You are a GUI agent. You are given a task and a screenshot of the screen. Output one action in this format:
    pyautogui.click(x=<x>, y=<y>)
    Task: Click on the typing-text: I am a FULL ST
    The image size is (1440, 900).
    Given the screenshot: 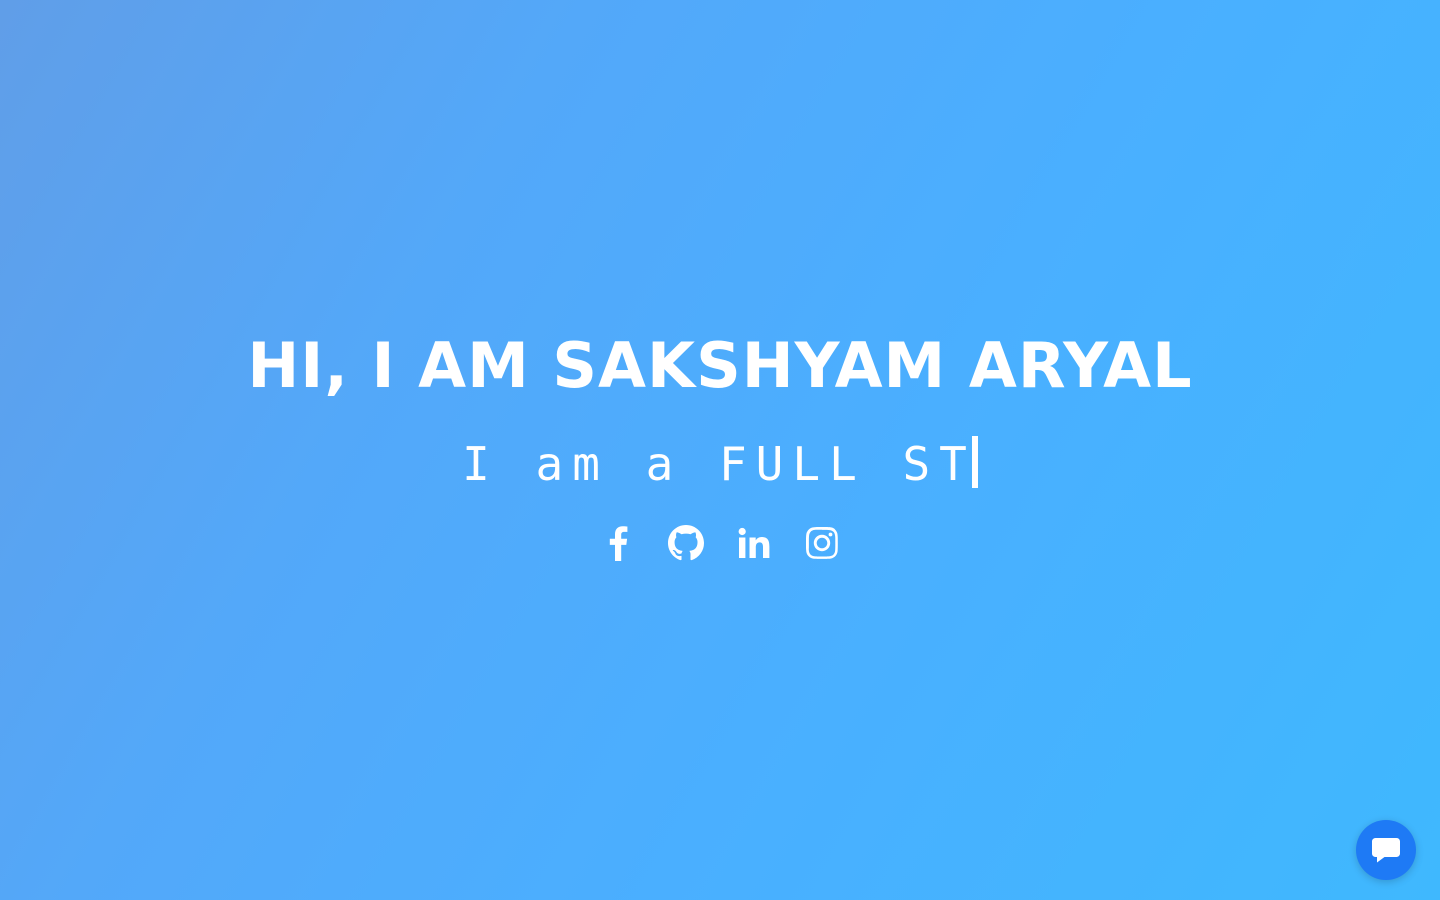 What is the action you would take?
    pyautogui.click(x=719, y=464)
    